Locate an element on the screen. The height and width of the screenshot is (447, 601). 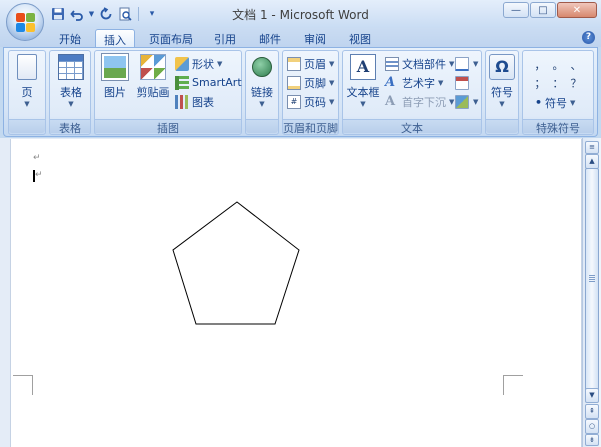
group-label-symbols is located at coordinates (502, 126).